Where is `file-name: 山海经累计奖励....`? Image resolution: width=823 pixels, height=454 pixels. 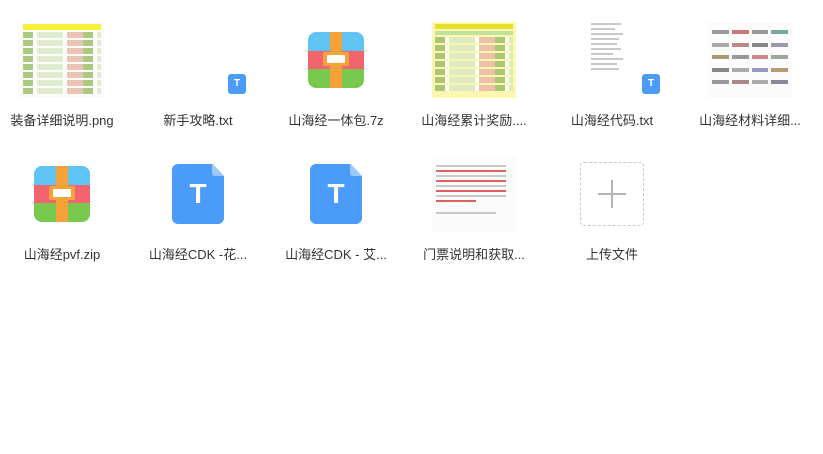
file-name: 山海经累计奖励.... is located at coordinates (474, 120).